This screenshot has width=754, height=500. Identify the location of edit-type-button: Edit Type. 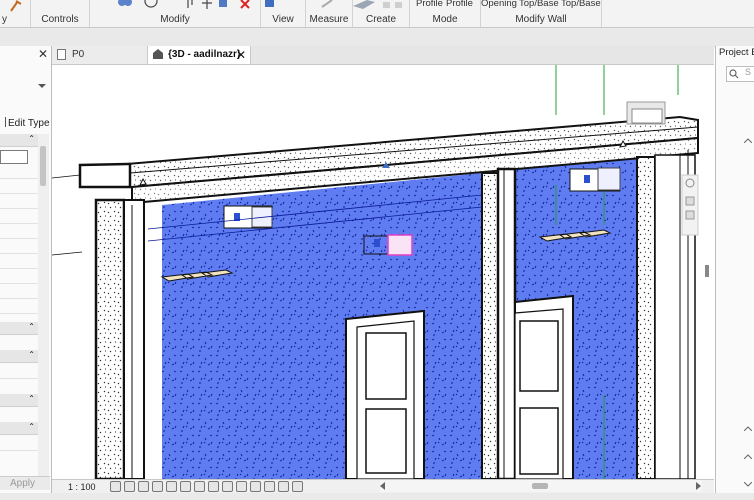
(25, 123).